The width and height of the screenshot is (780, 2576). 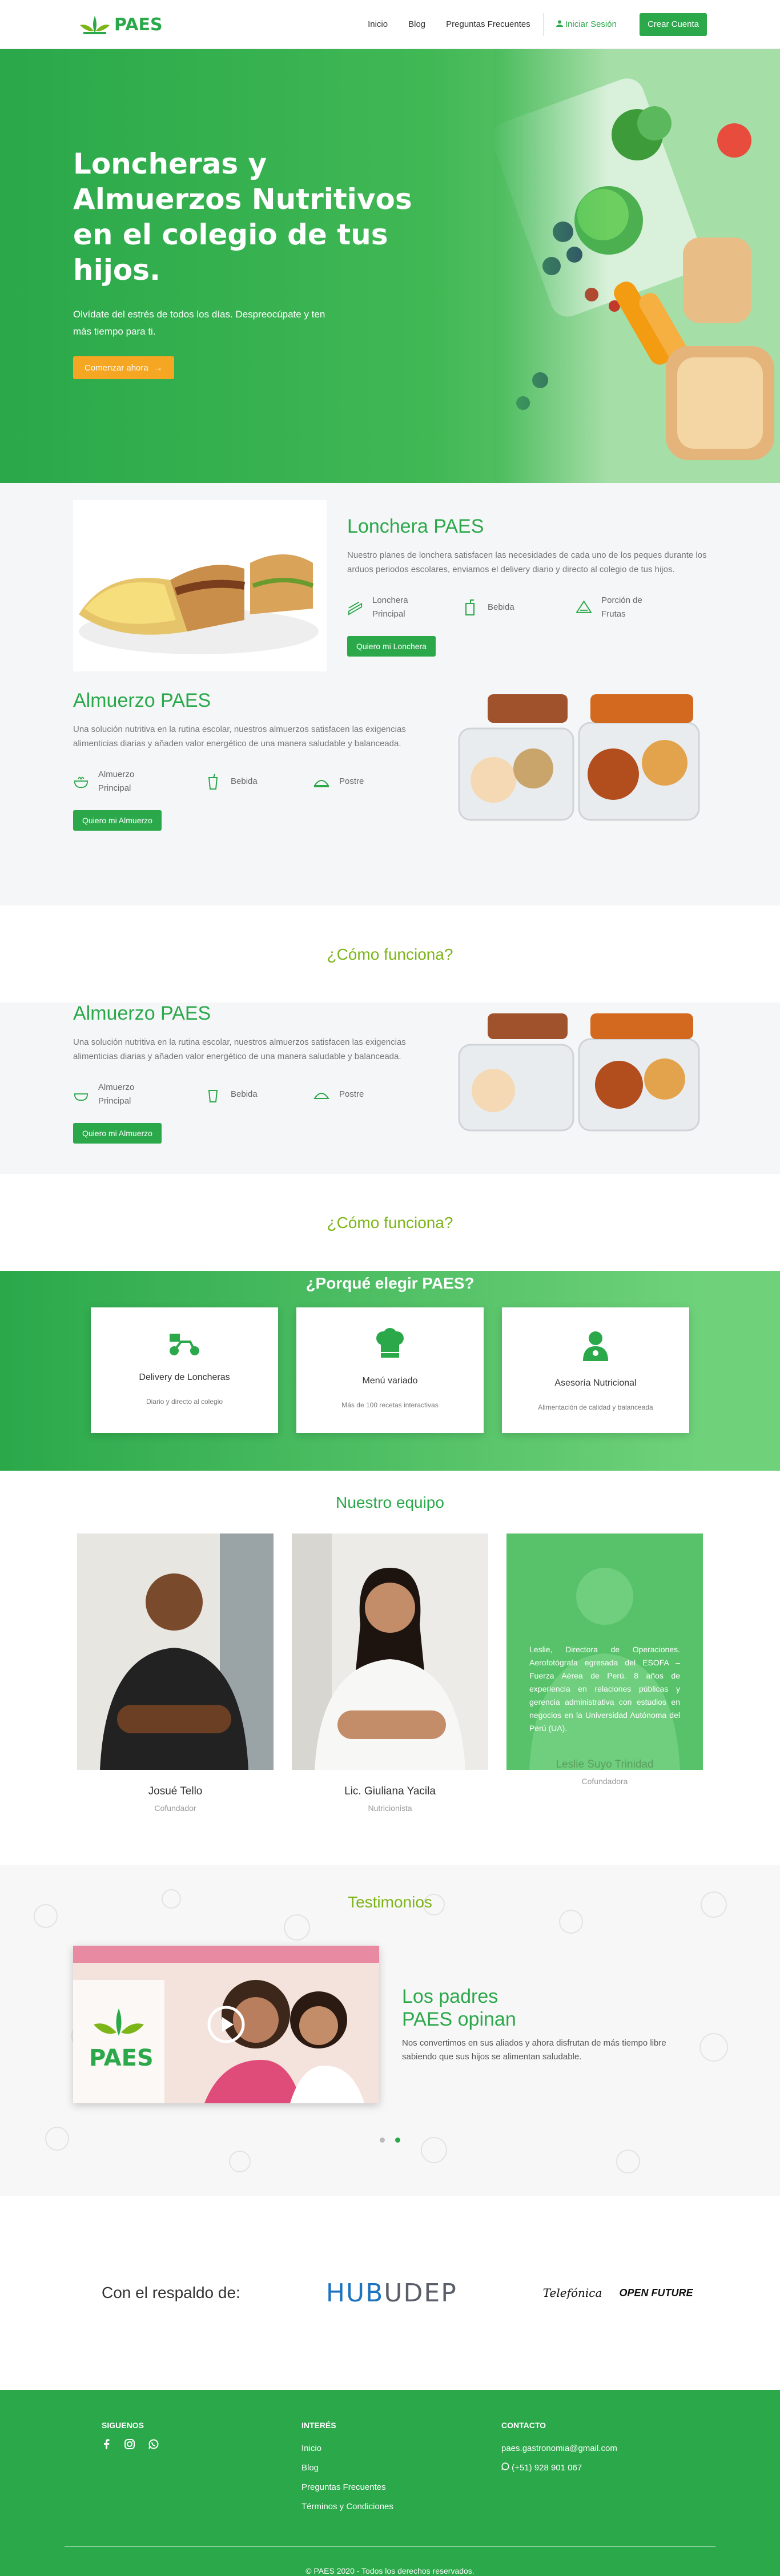 I want to click on footer-link-terms: Términos y Condiciones, so click(x=401, y=2507).